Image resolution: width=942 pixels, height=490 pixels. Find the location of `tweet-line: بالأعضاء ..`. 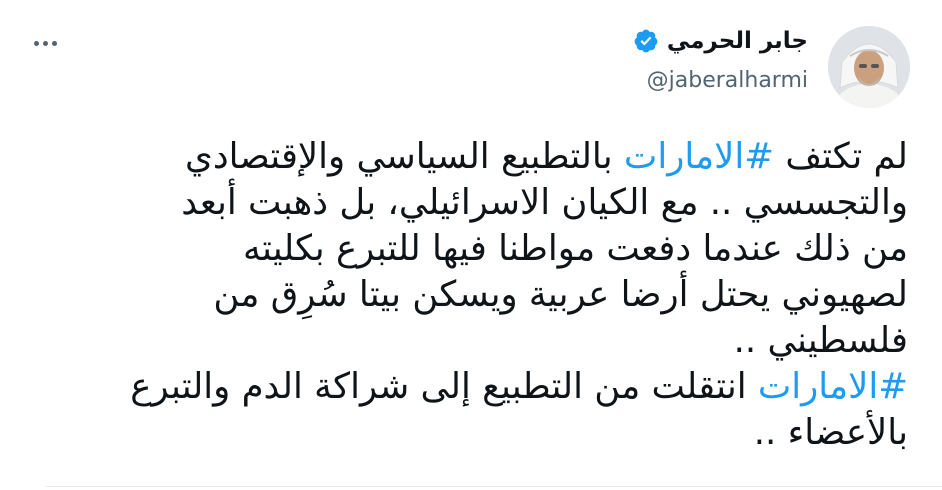

tweet-line: بالأعضاء .. is located at coordinates (468, 433).